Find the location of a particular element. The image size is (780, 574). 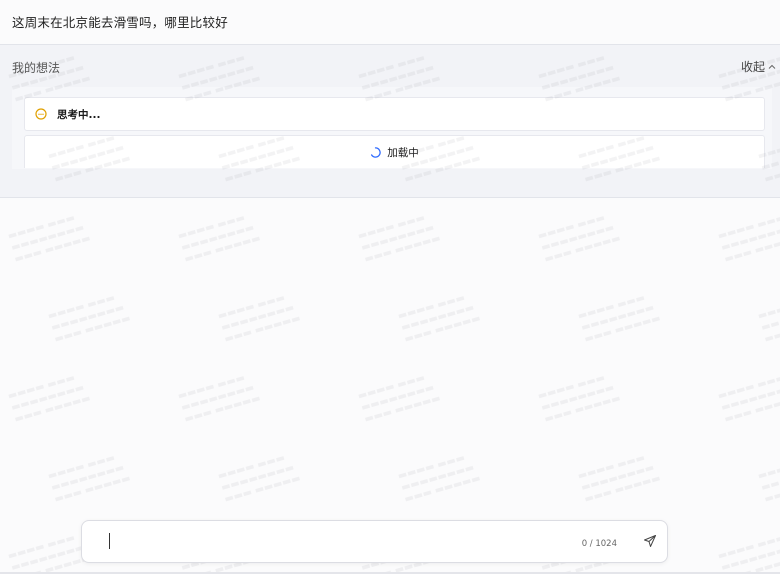

user-question: 这周末在北京能去滑雪吗，哪里比较好 is located at coordinates (120, 22).